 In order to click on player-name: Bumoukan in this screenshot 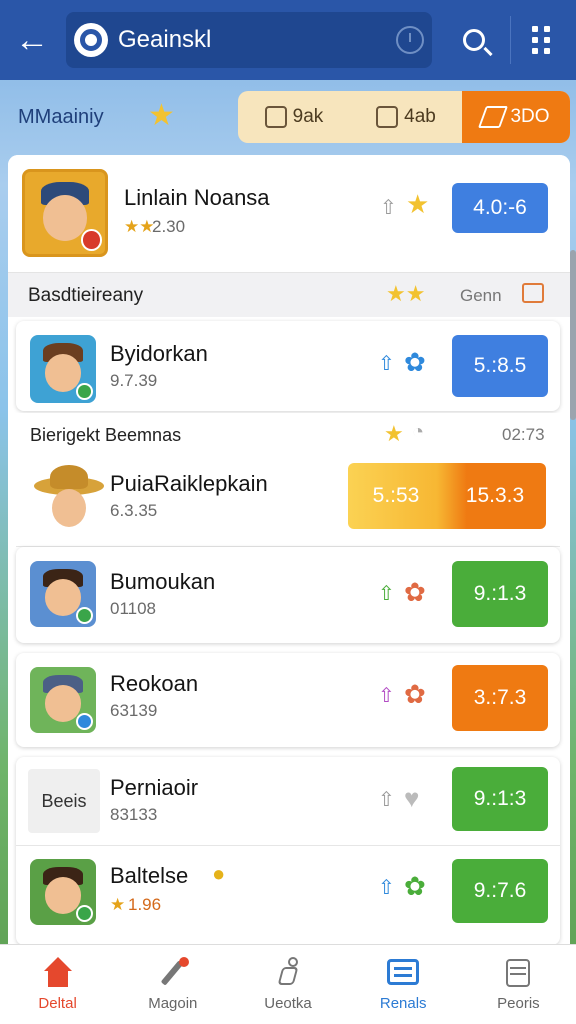, I will do `click(163, 581)`.